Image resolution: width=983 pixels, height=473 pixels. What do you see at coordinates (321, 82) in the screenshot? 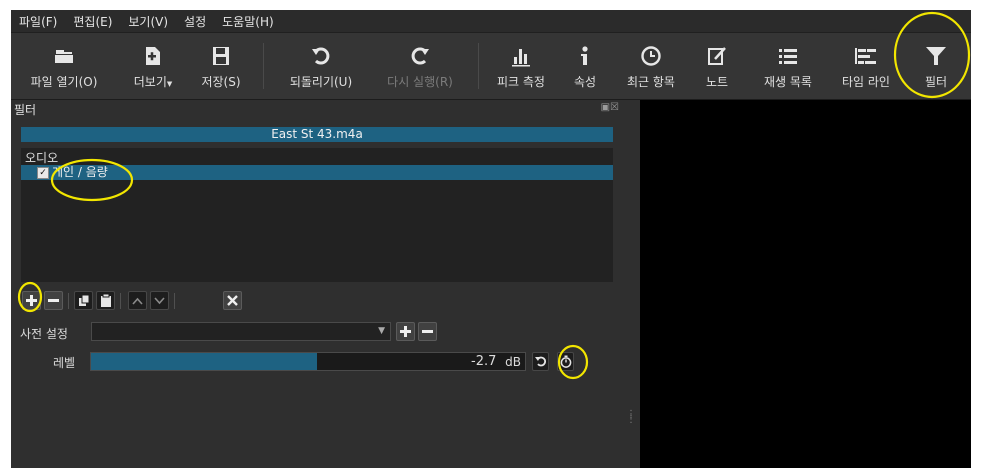
I see `undo-label: 되돌리기(U)` at bounding box center [321, 82].